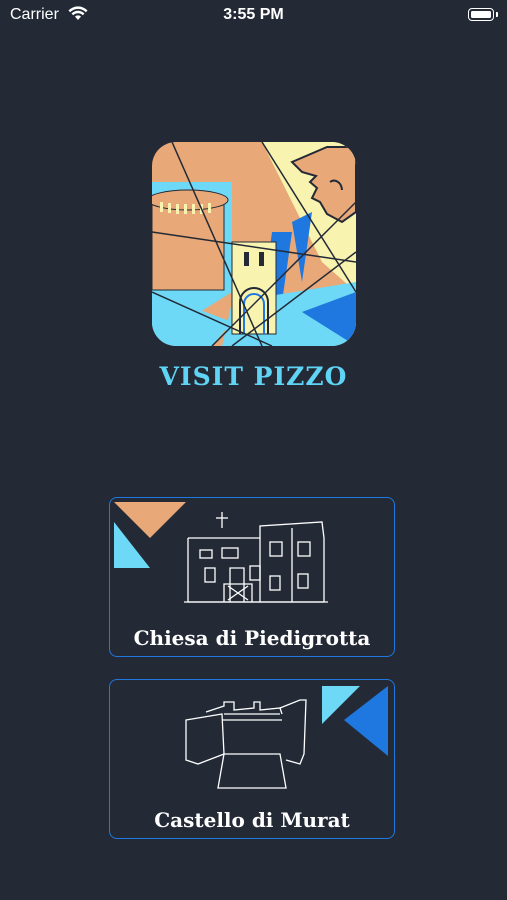 The width and height of the screenshot is (507, 900). I want to click on castle-illustration, so click(246, 744).